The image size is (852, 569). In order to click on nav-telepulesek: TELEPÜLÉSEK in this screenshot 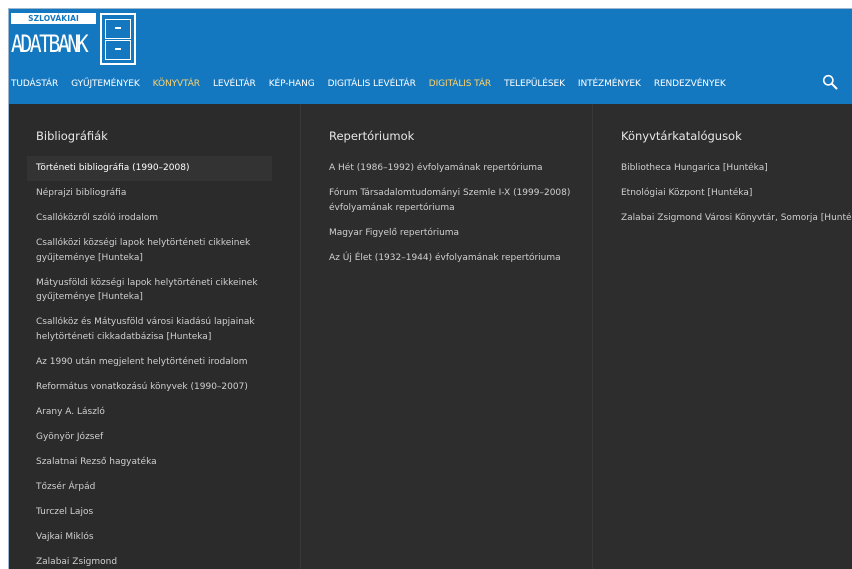, I will do `click(534, 84)`.